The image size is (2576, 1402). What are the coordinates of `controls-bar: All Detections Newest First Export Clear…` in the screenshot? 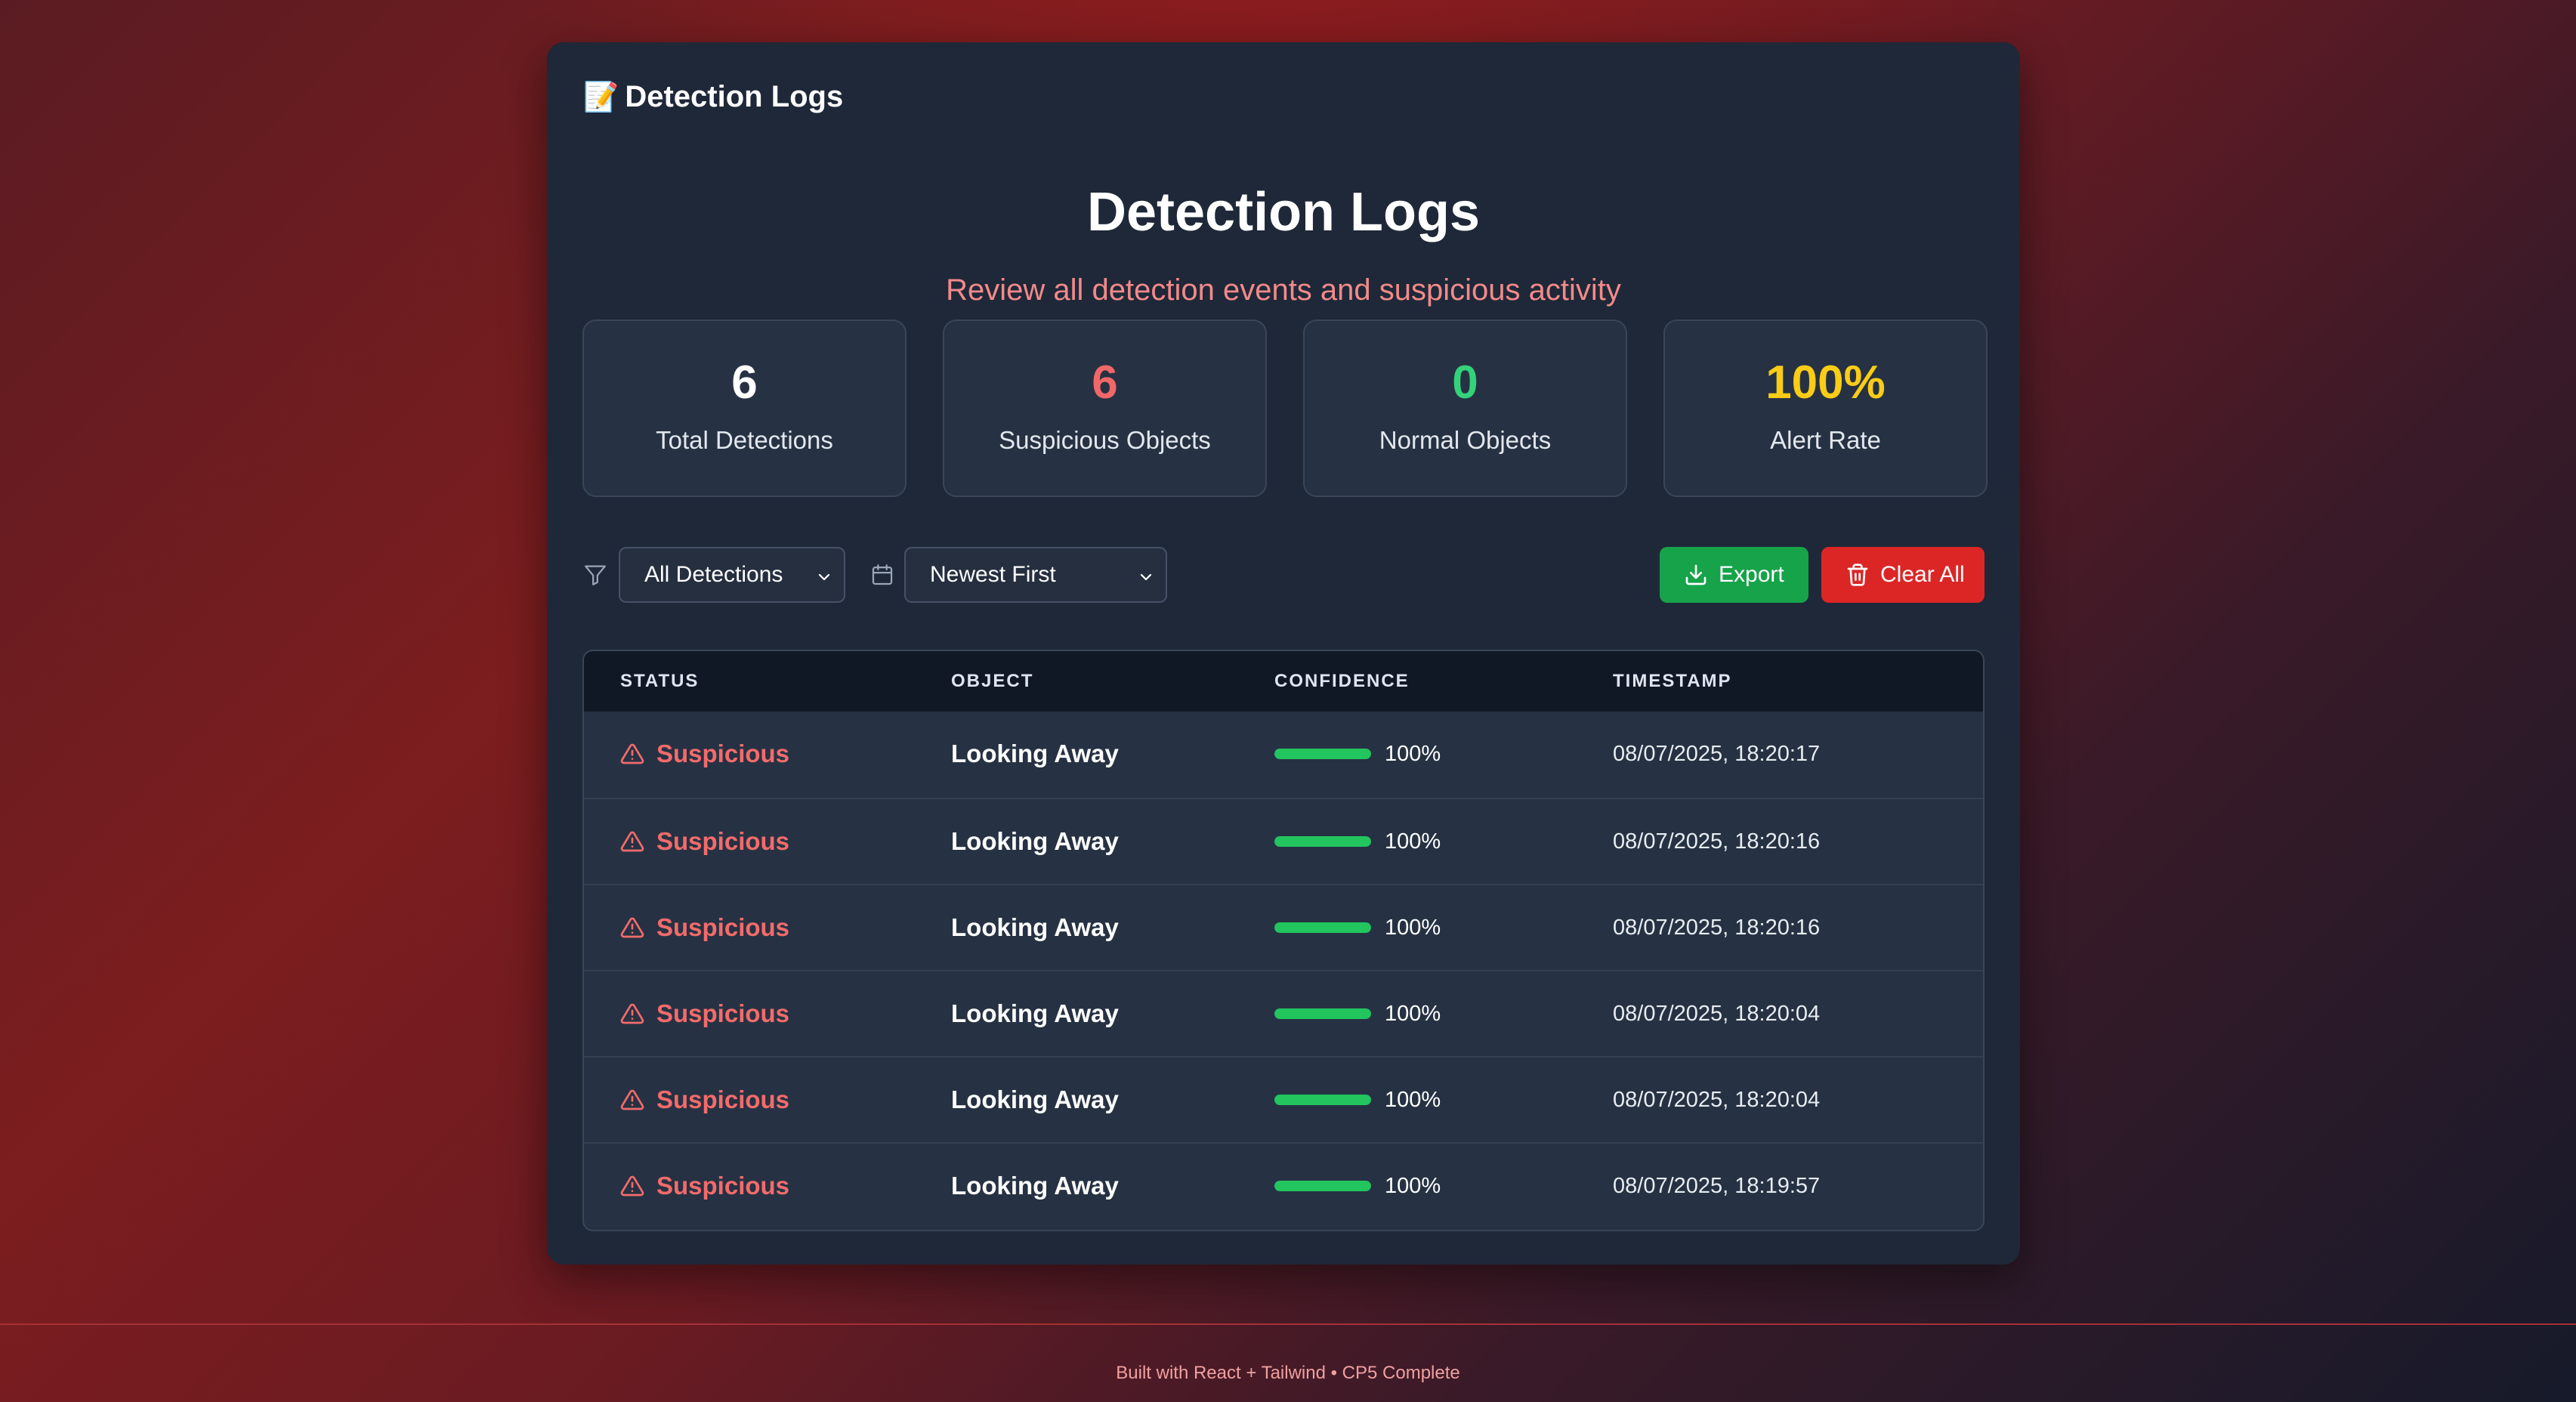 It's located at (1283, 575).